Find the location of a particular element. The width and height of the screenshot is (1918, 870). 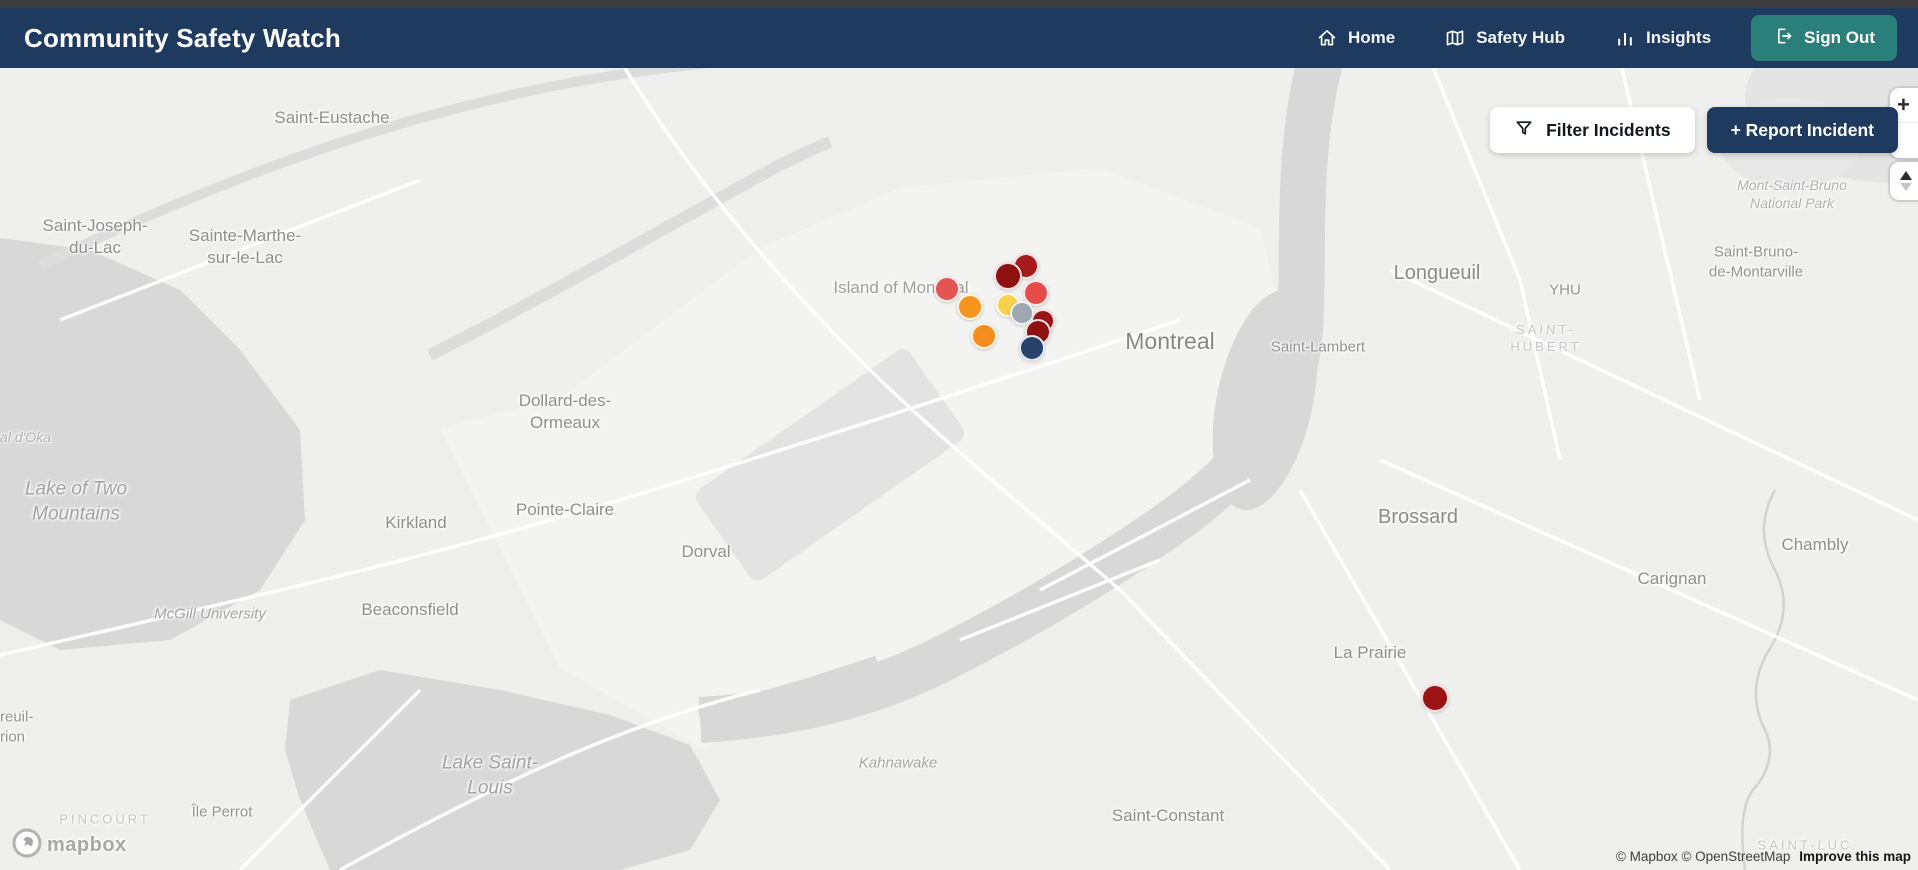

map-action-buttons: Filter Incidents + Report Incident is located at coordinates (1694, 130).